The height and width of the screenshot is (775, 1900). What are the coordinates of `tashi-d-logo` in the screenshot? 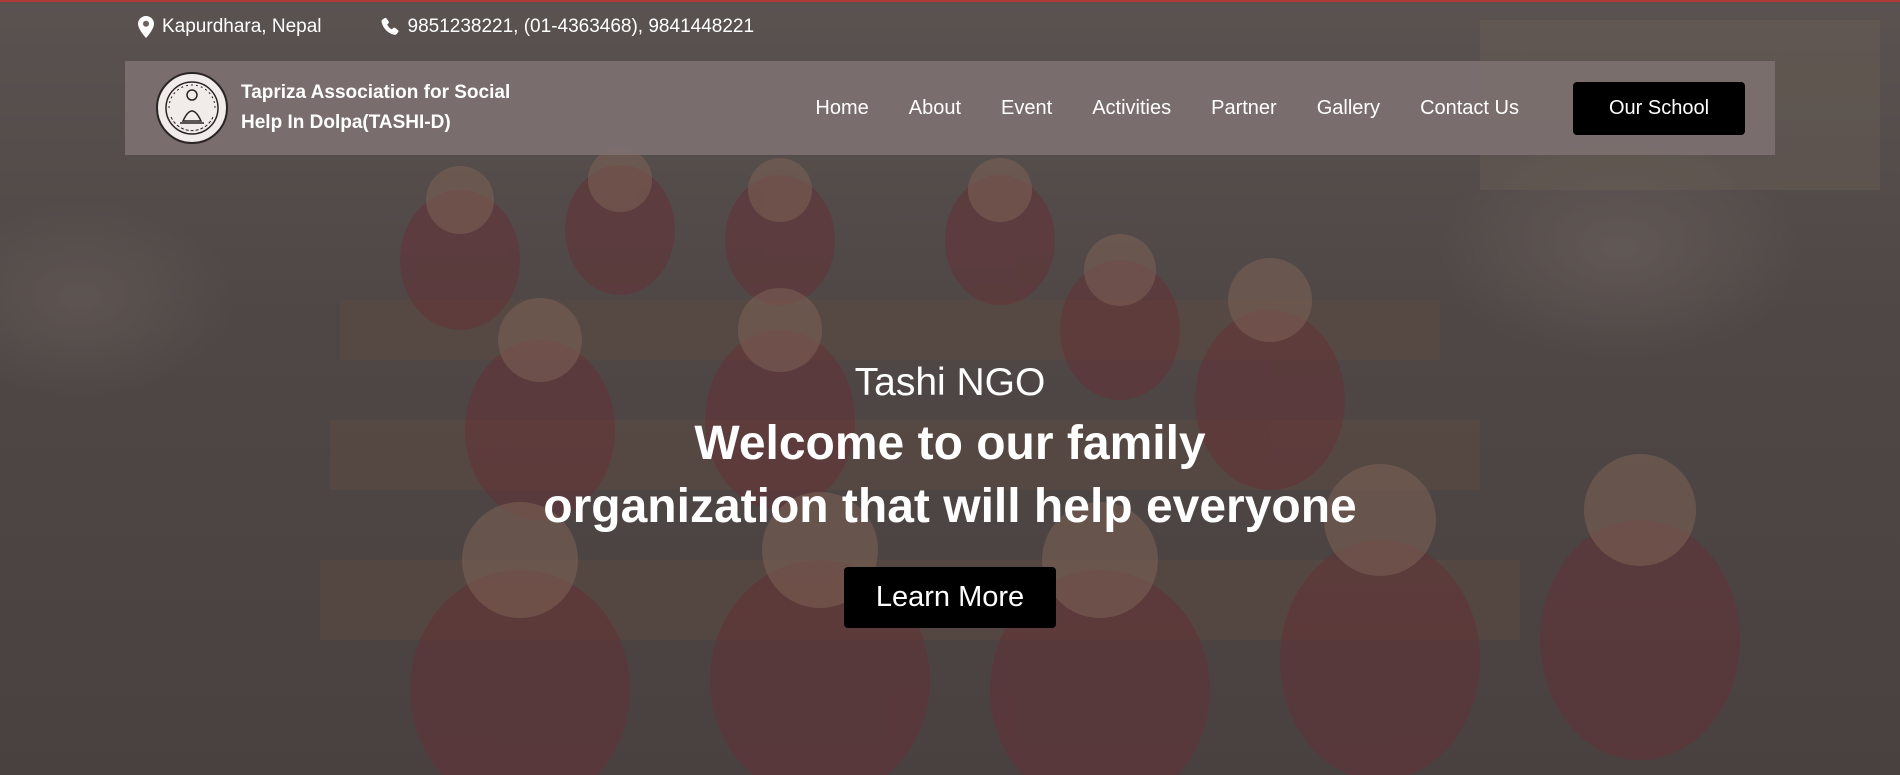 It's located at (192, 108).